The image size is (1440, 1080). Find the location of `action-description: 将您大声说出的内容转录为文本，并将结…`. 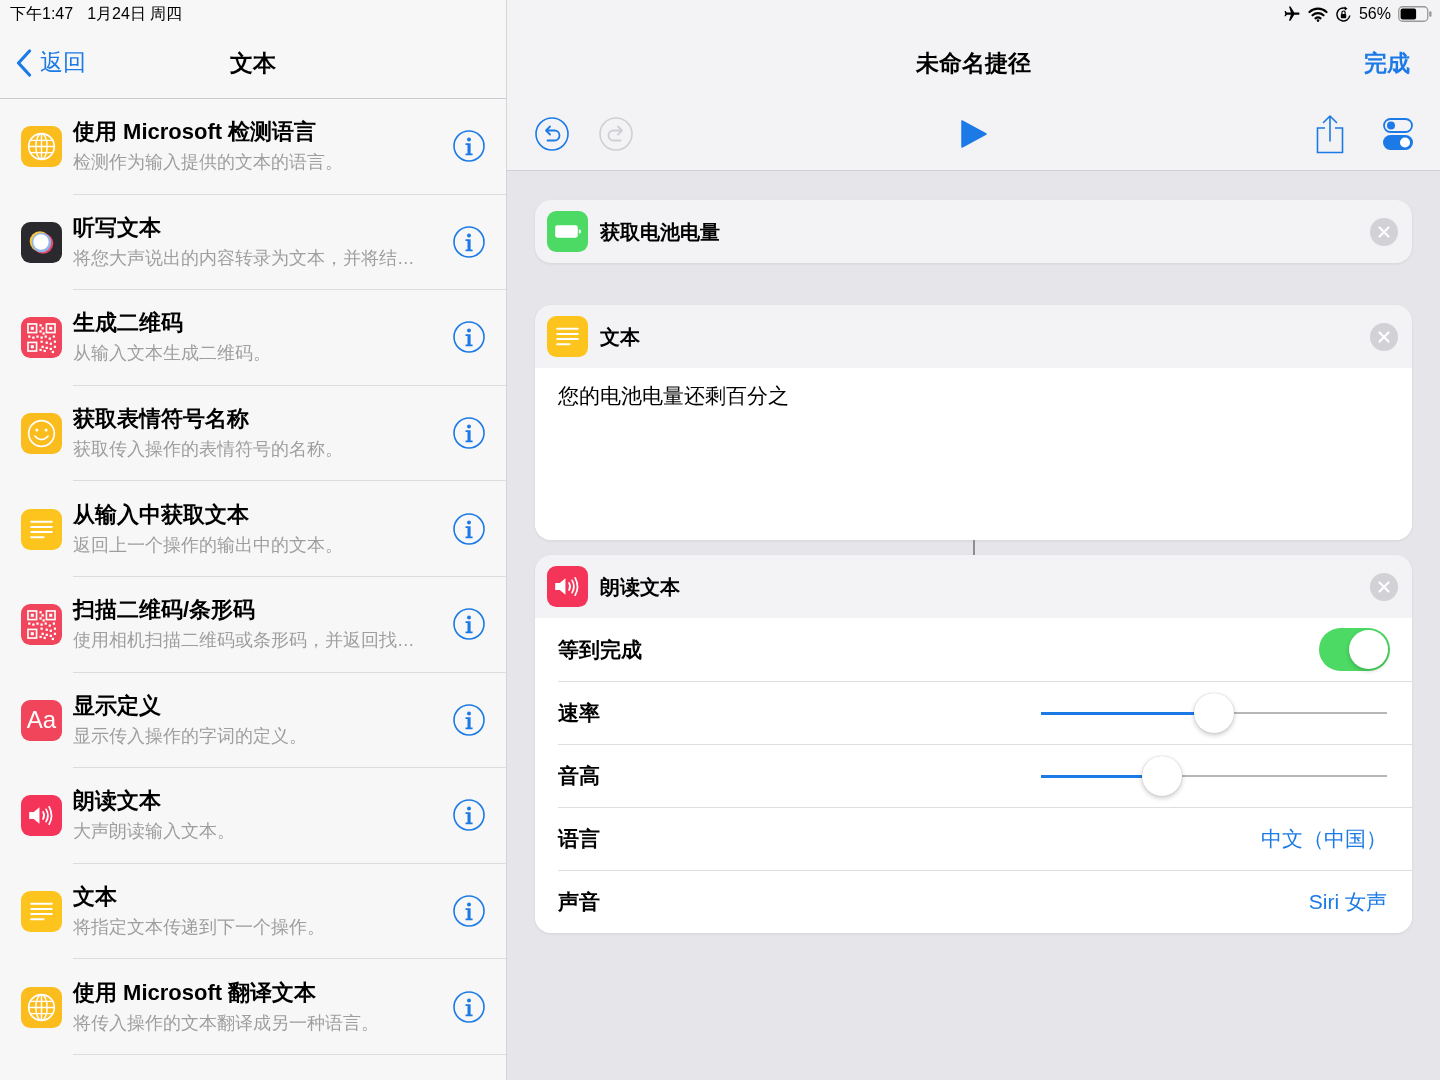

action-description: 将您大声说出的内容转录为文本，并将结… is located at coordinates (244, 258).